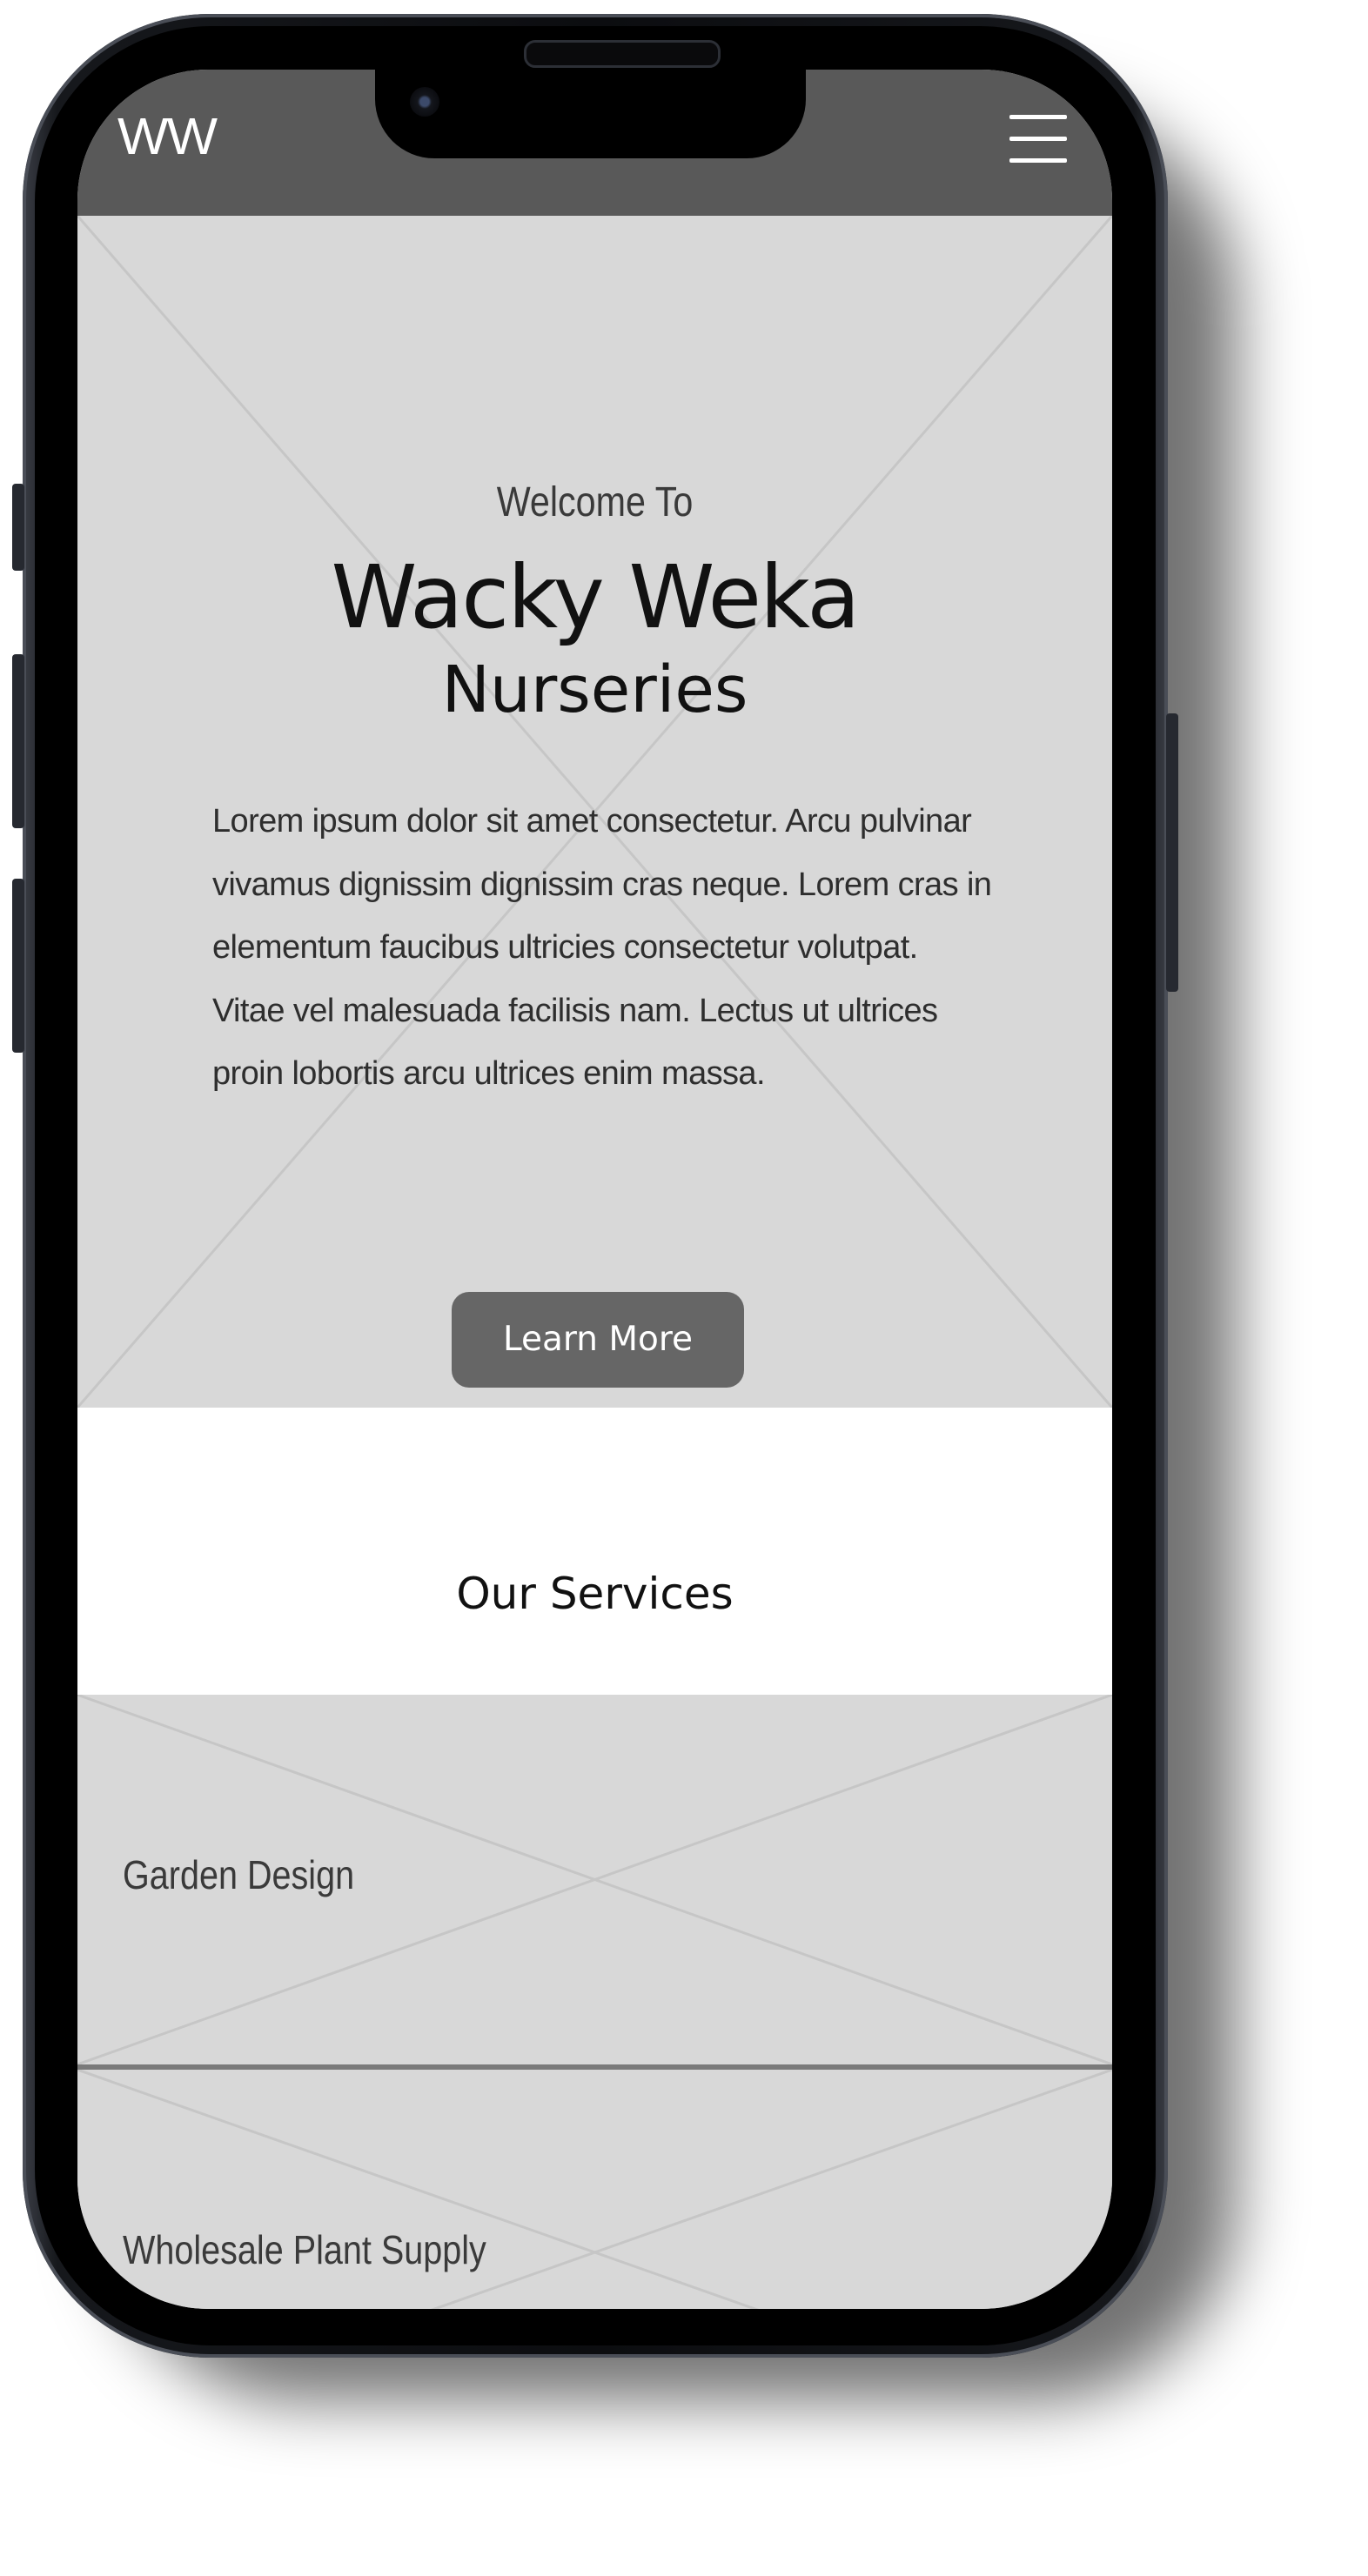  Describe the element at coordinates (598, 1340) in the screenshot. I see `learn-more-button: Learn More` at that location.